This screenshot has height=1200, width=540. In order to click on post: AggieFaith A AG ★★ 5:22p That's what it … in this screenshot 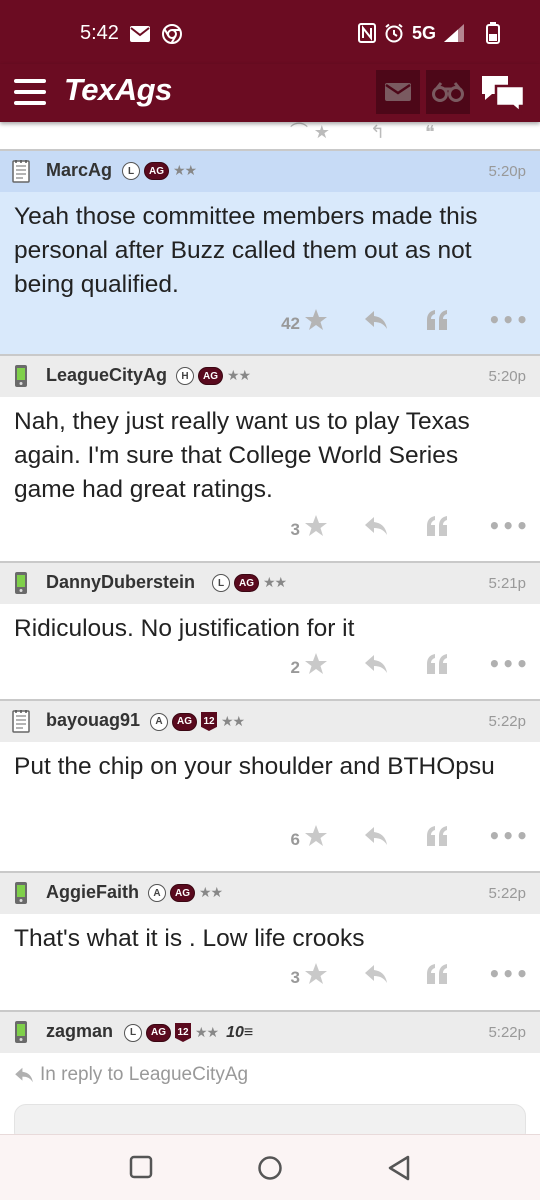, I will do `click(270, 941)`.